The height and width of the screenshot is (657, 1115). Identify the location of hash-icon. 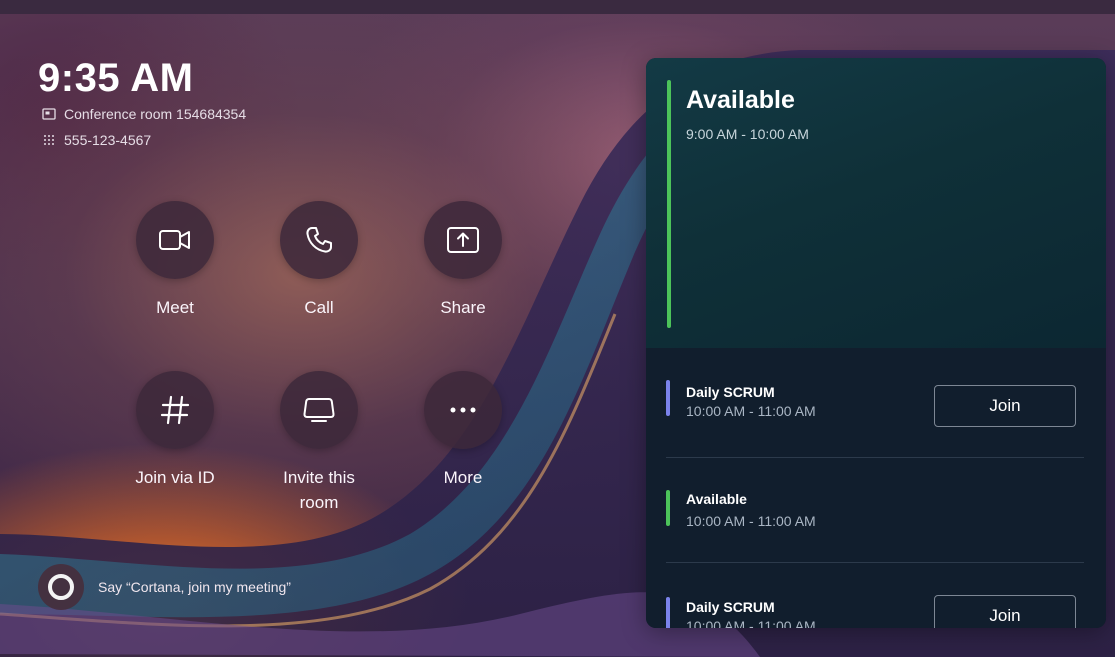
(175, 410).